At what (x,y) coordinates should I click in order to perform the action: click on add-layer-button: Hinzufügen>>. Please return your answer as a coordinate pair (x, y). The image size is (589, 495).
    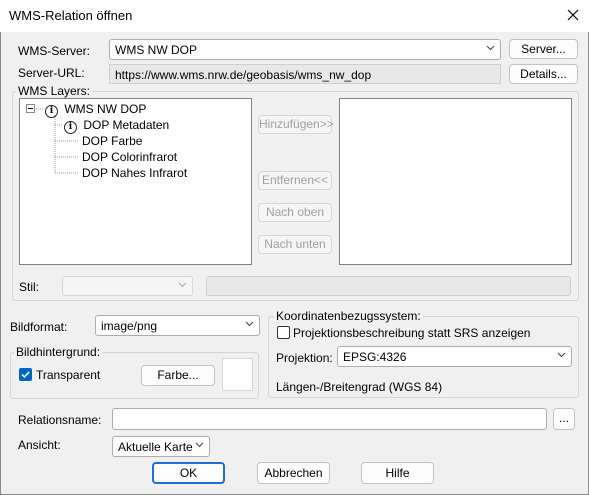
    Looking at the image, I should click on (296, 124).